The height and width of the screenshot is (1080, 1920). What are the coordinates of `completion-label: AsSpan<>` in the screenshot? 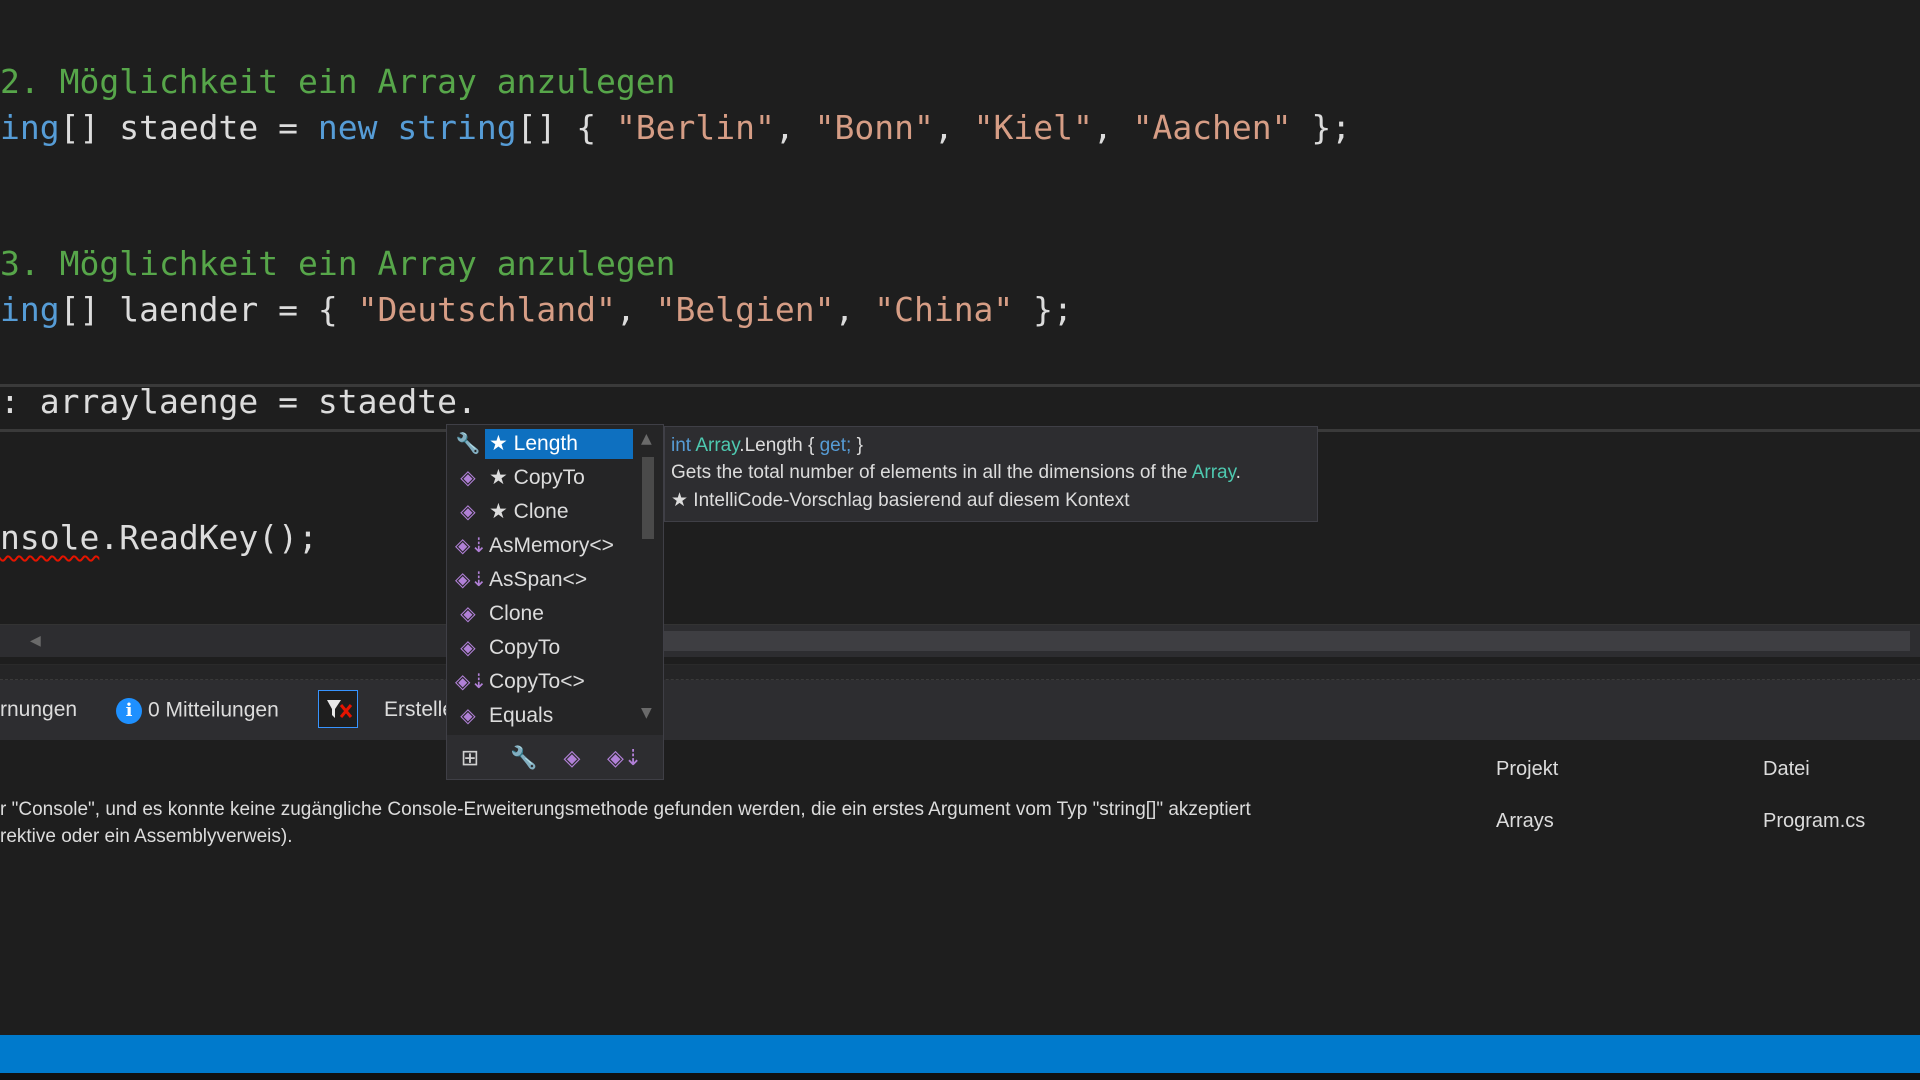 It's located at (538, 579).